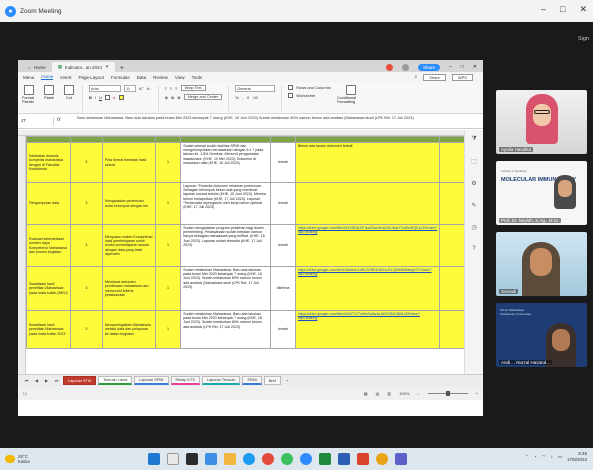 The width and height of the screenshot is (593, 470). What do you see at coordinates (405, 67) in the screenshot?
I see `user-avatar-icon` at bounding box center [405, 67].